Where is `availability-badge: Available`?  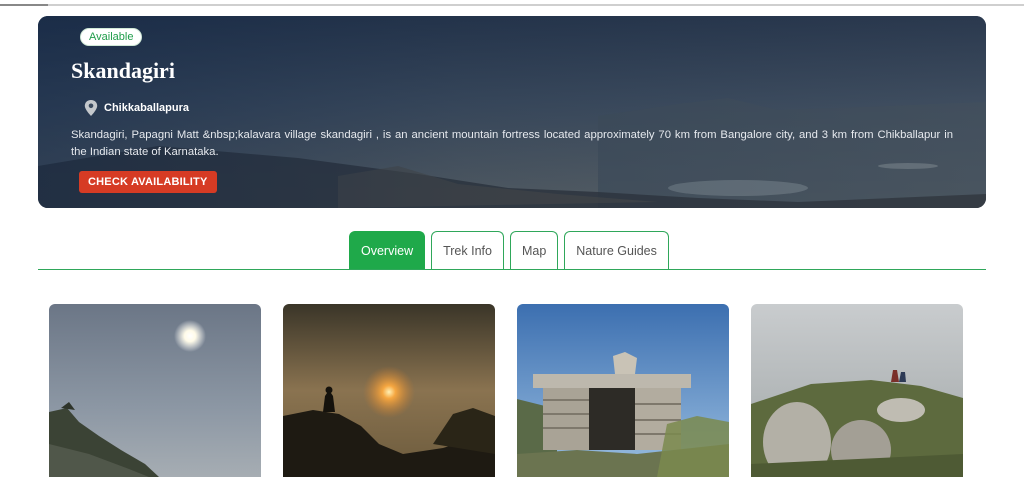 availability-badge: Available is located at coordinates (111, 37).